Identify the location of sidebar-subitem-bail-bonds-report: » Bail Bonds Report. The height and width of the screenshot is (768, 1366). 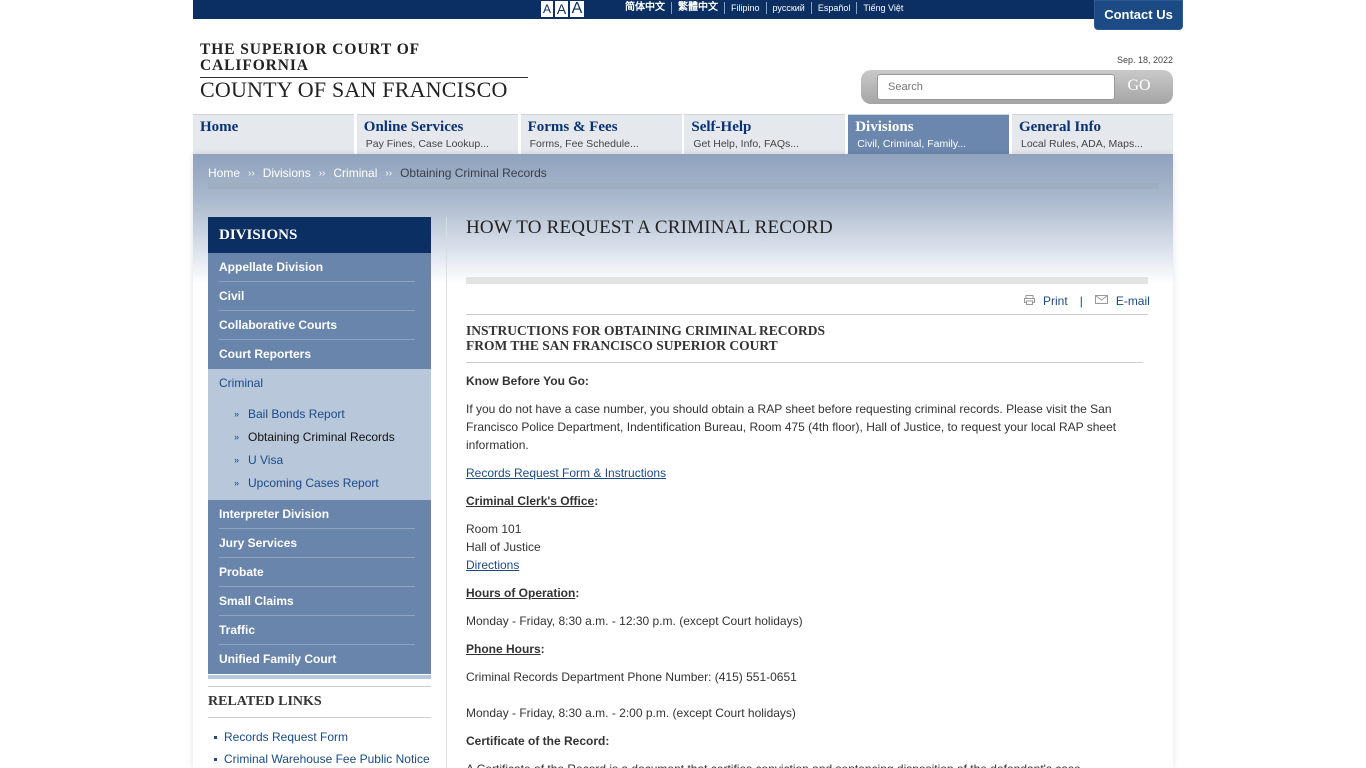
(319, 413).